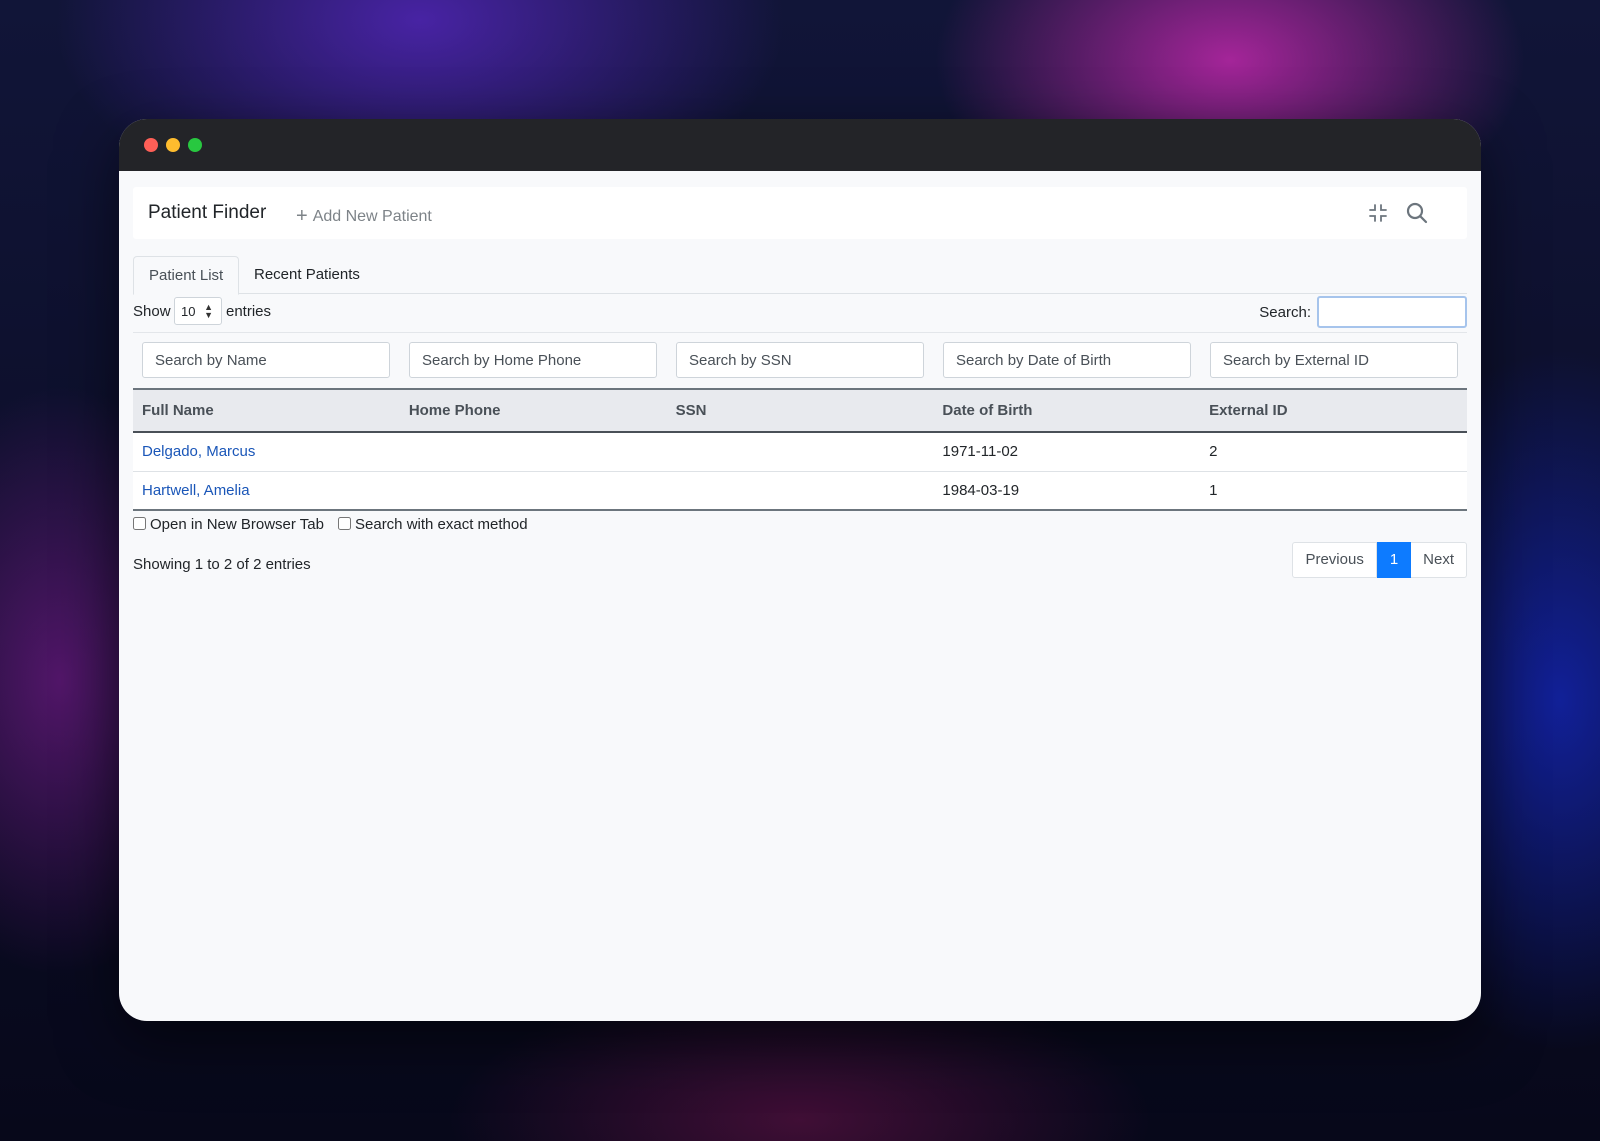 This screenshot has width=1600, height=1141. Describe the element at coordinates (1333, 410) in the screenshot. I see `column-header-external-id: External ID` at that location.